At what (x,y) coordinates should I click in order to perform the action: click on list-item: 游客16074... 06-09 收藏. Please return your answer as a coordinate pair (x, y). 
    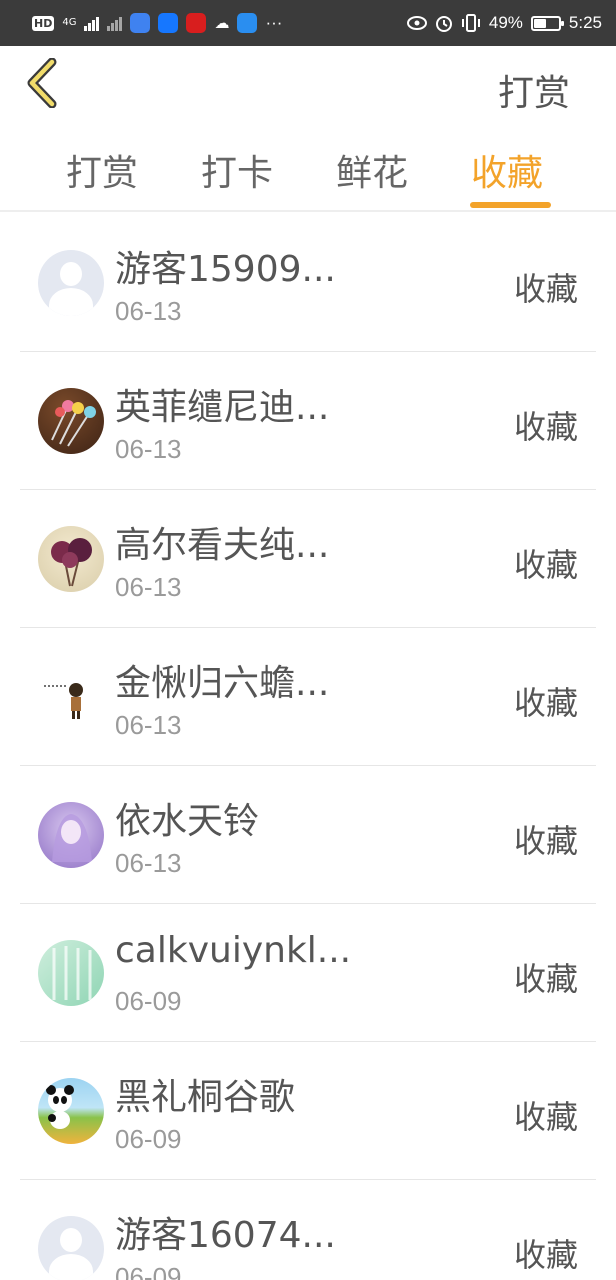
    Looking at the image, I should click on (308, 1230).